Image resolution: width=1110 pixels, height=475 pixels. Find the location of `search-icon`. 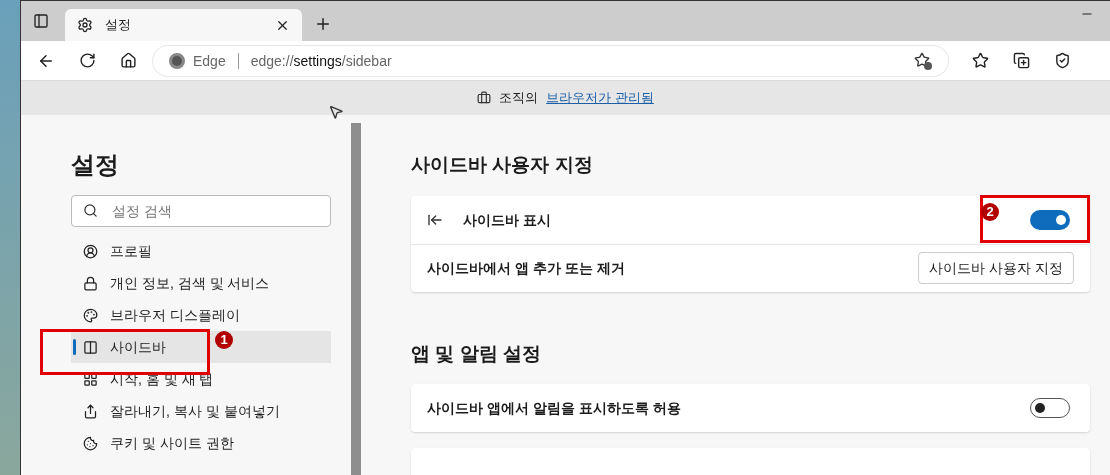

search-icon is located at coordinates (90, 210).